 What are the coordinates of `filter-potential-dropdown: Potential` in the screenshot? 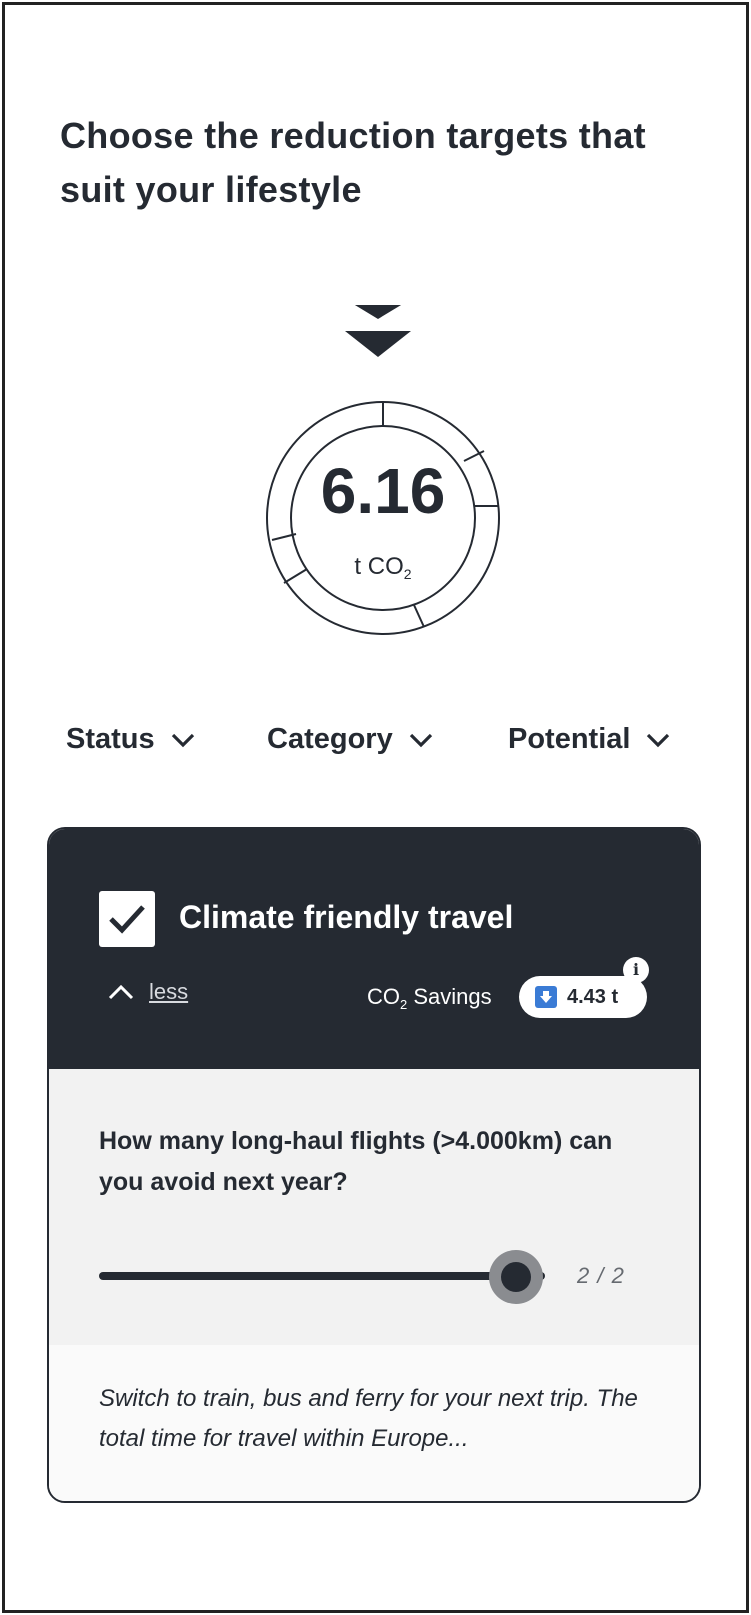 It's located at (590, 739).